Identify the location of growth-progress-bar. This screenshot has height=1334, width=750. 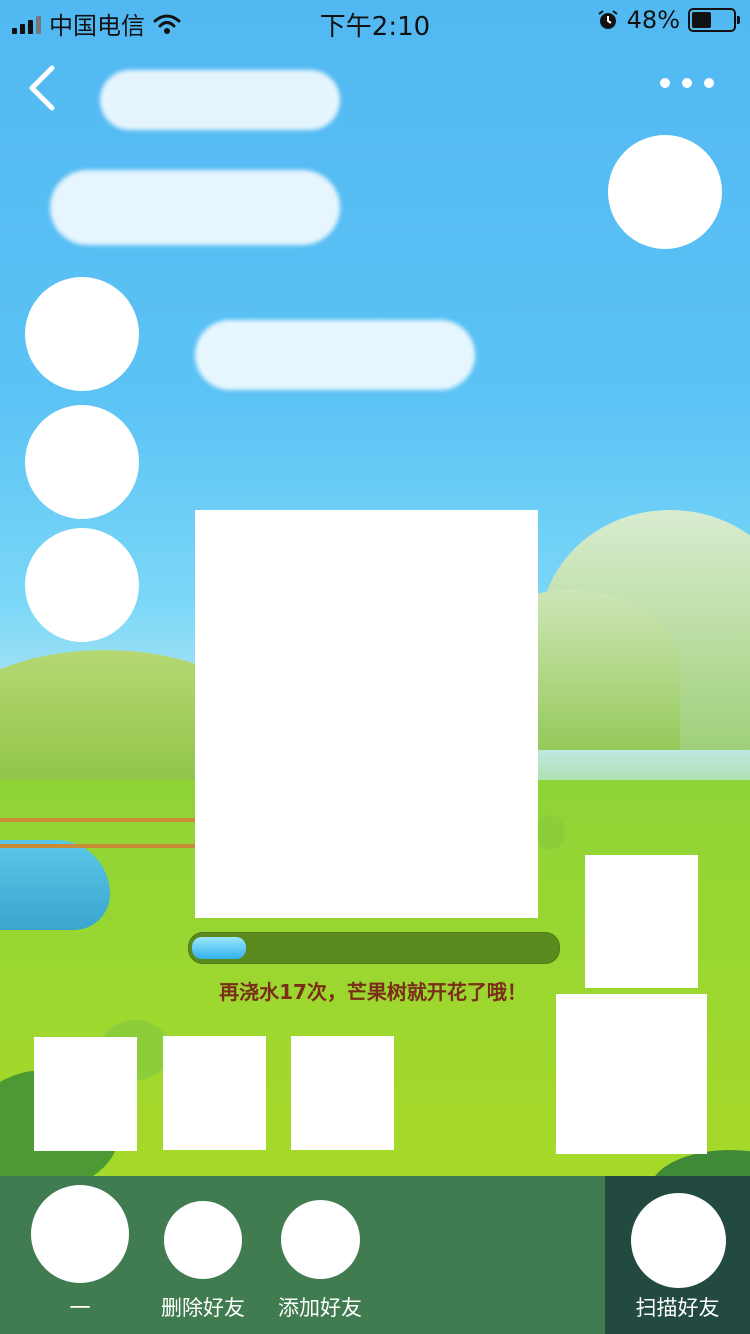
(374, 948).